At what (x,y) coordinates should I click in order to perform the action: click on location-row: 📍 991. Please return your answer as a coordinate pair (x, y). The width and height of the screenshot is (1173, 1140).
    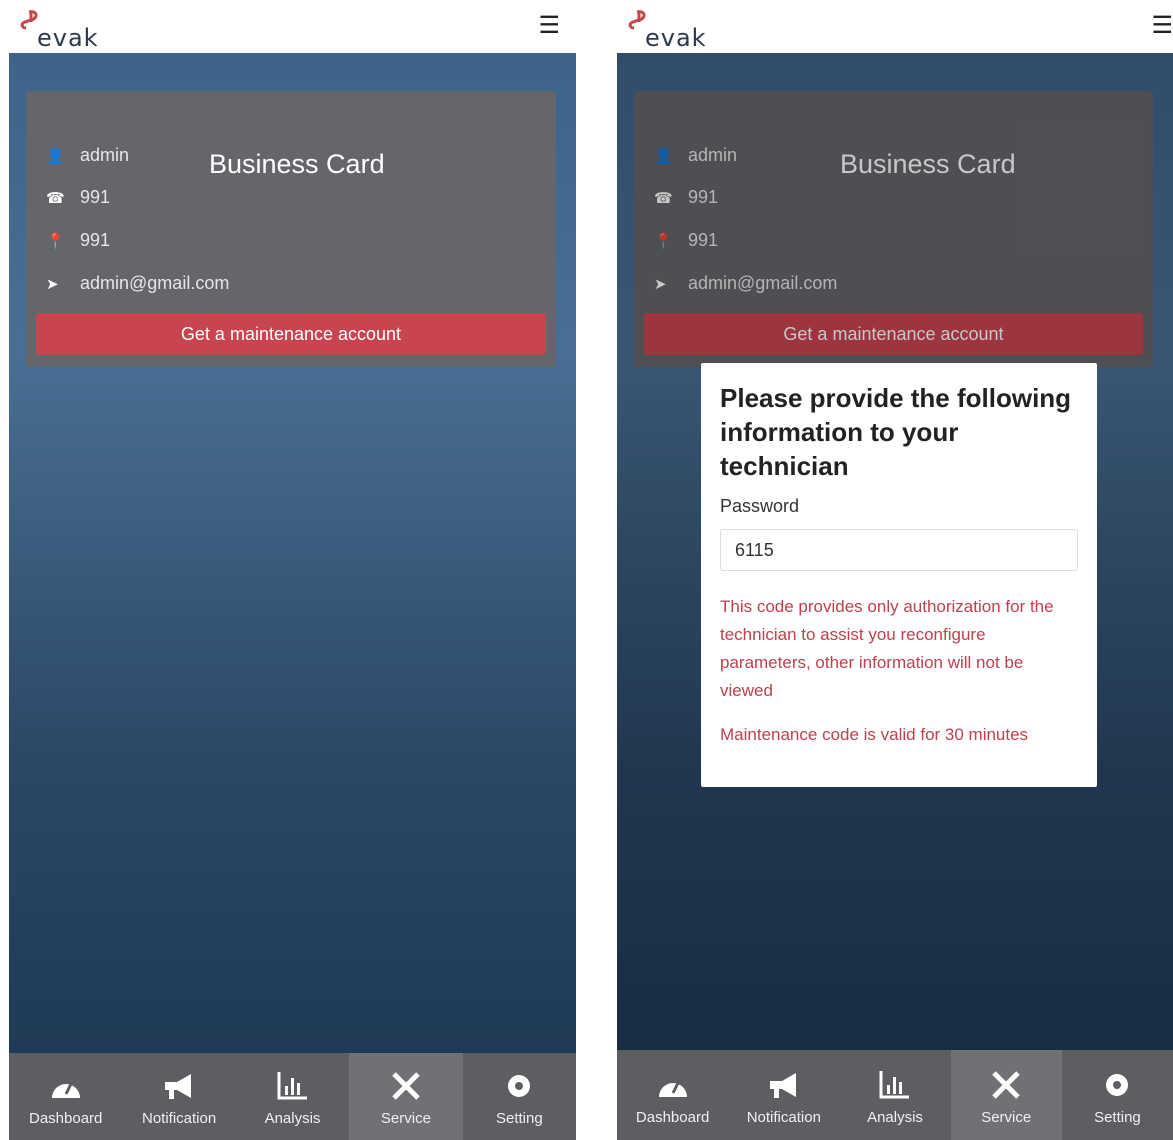
    Looking at the image, I should click on (78, 243).